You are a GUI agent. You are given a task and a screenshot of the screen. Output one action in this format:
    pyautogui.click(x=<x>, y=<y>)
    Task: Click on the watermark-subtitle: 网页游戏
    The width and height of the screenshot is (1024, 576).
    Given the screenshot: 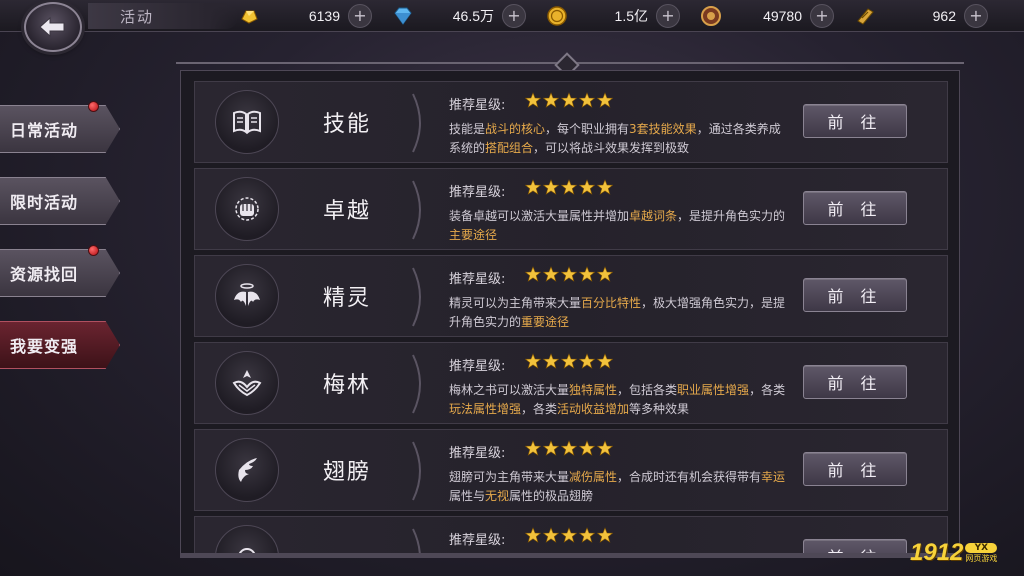 What is the action you would take?
    pyautogui.click(x=981, y=558)
    